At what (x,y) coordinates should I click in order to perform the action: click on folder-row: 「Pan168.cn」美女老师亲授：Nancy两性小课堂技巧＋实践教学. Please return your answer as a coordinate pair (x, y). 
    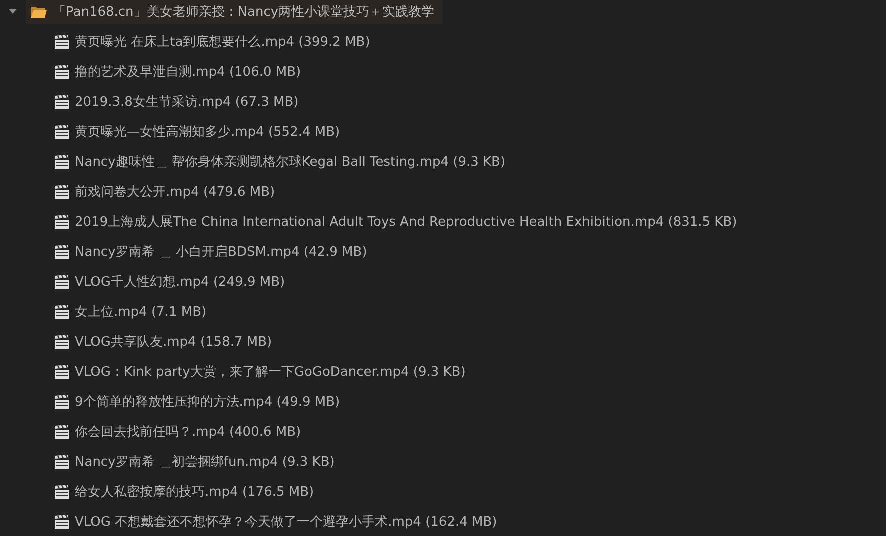
    Looking at the image, I should click on (234, 12).